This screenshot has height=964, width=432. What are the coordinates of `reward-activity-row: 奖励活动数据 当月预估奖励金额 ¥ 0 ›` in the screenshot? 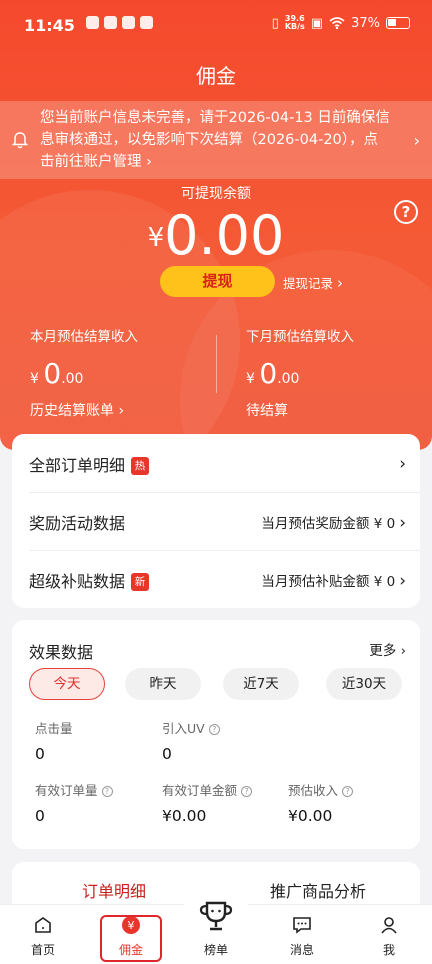 It's located at (216, 521).